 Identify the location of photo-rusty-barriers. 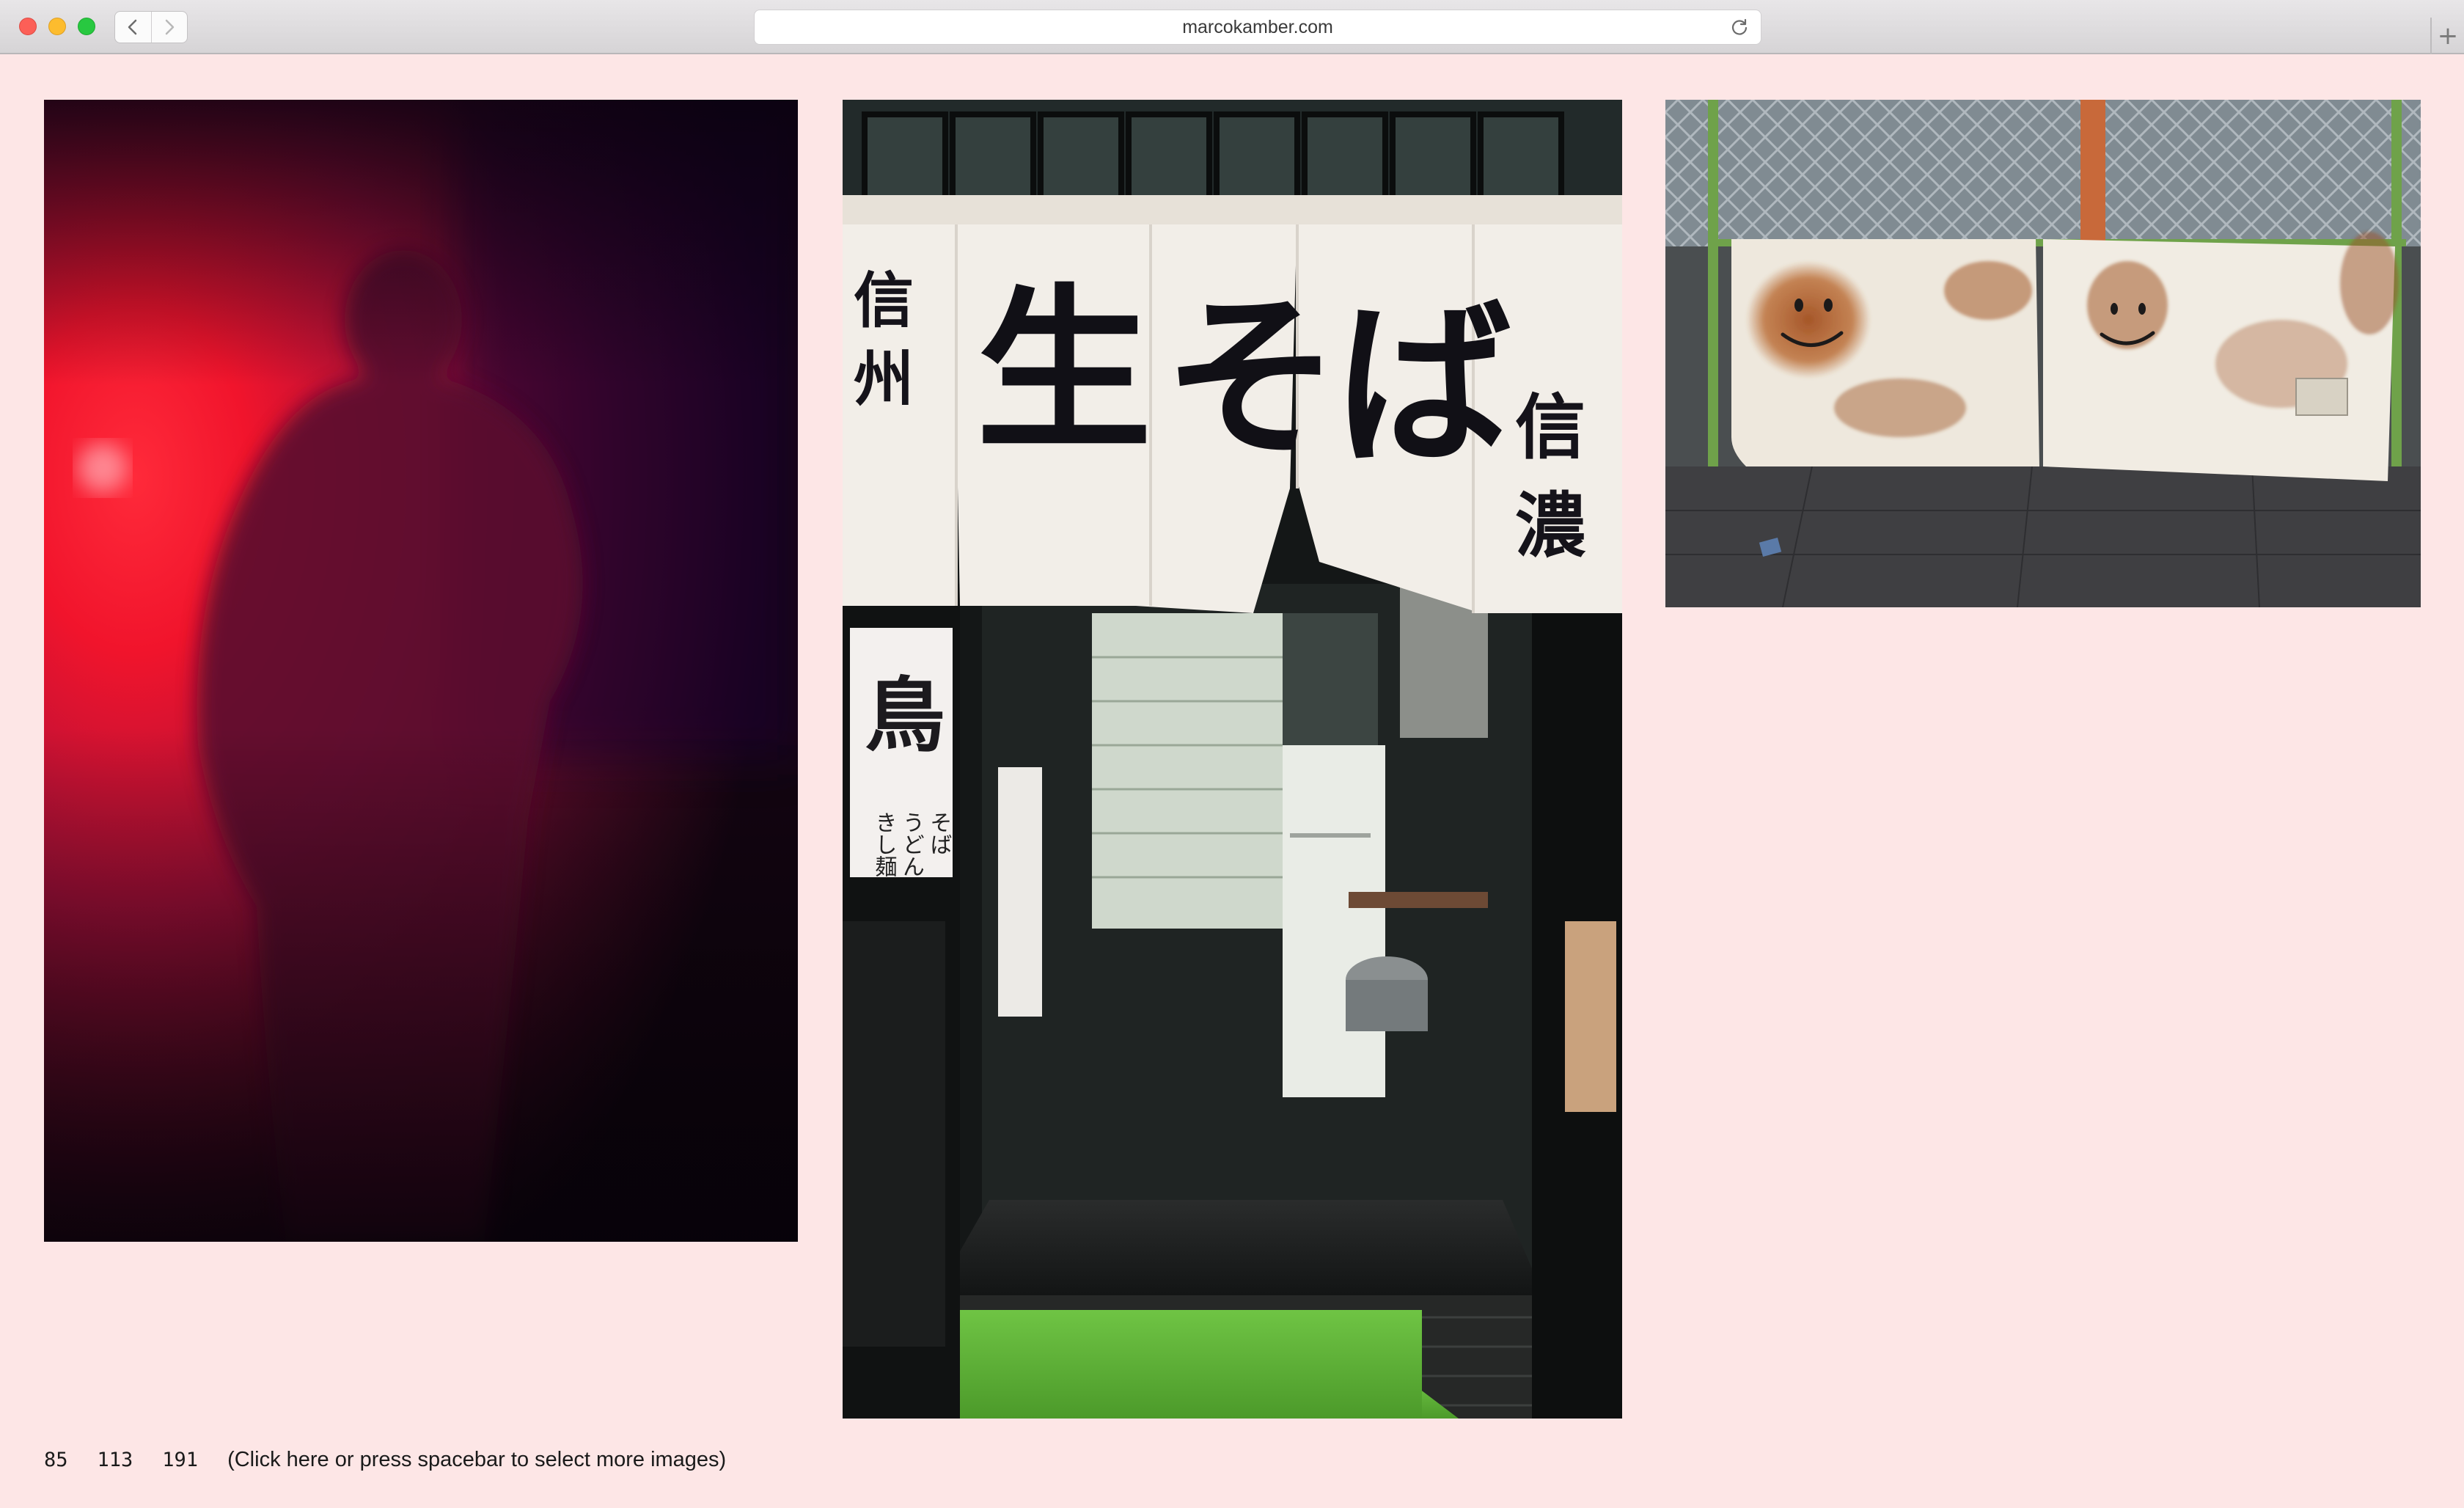
(2043, 353).